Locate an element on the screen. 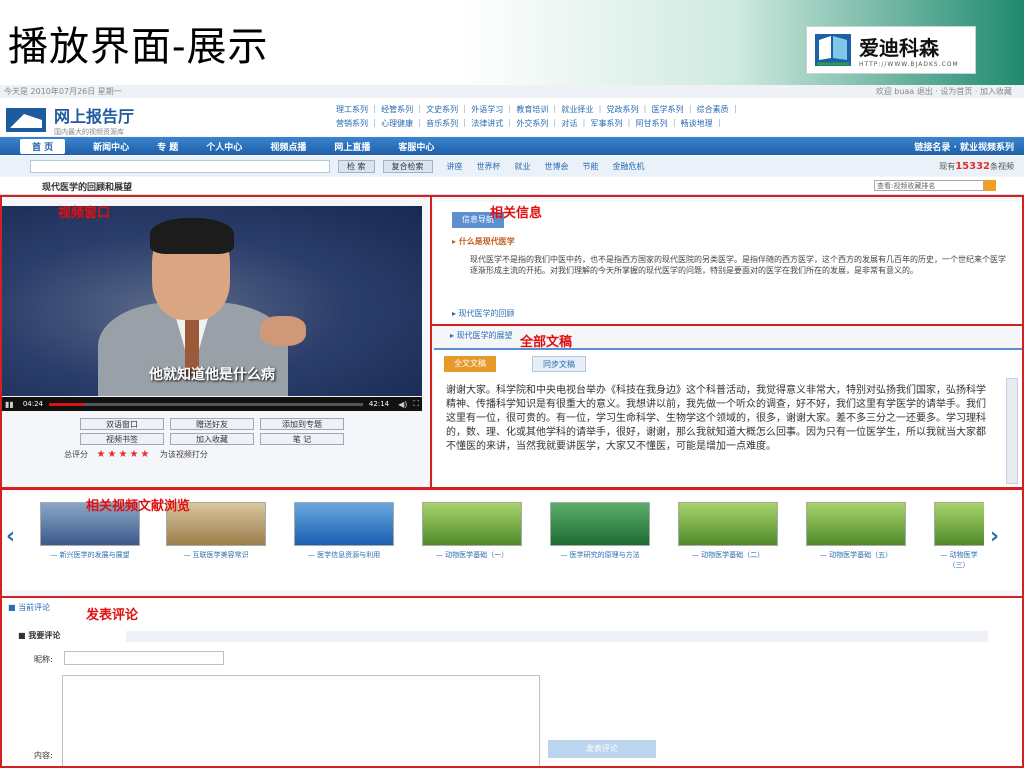  hot-word: 节能 is located at coordinates (591, 166).